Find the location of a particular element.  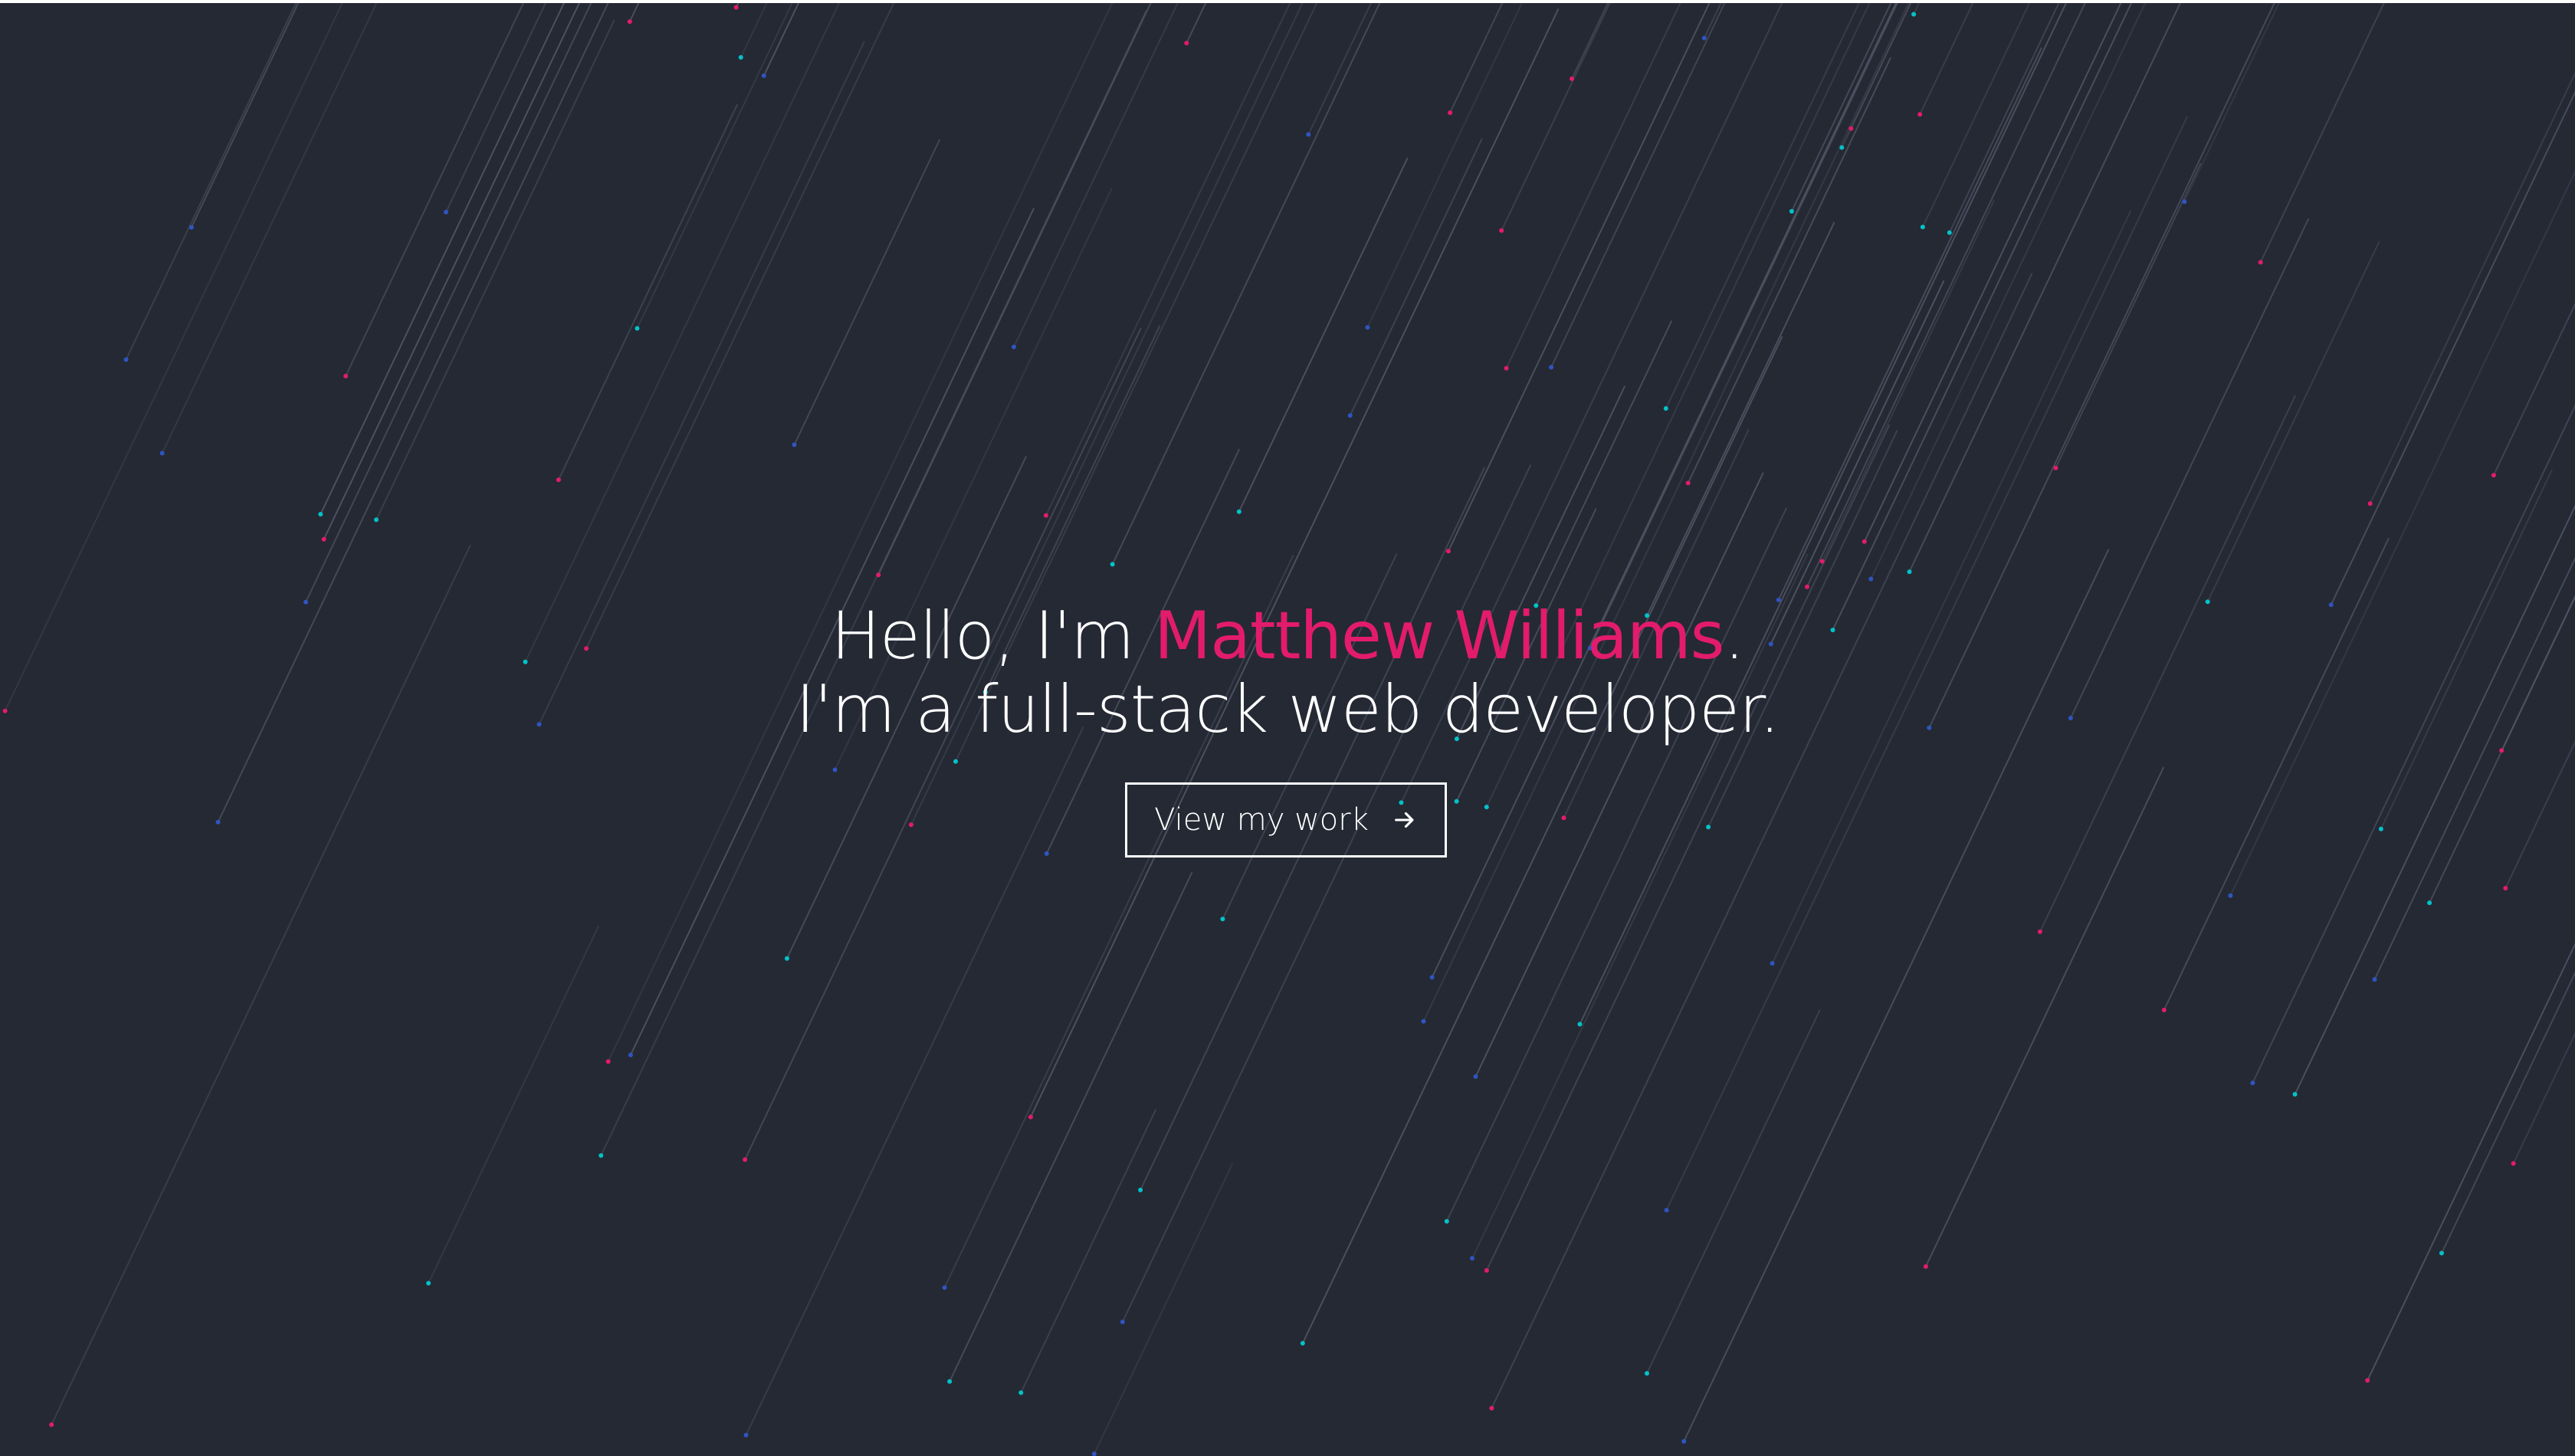

greeting-line: Hello, I'm Matthew Williams. is located at coordinates (1287, 636).